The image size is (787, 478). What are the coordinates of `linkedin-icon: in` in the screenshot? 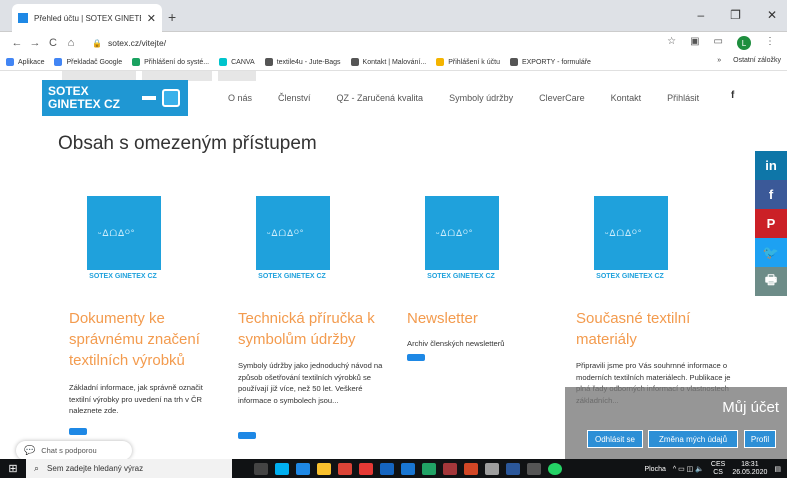 It's located at (771, 165).